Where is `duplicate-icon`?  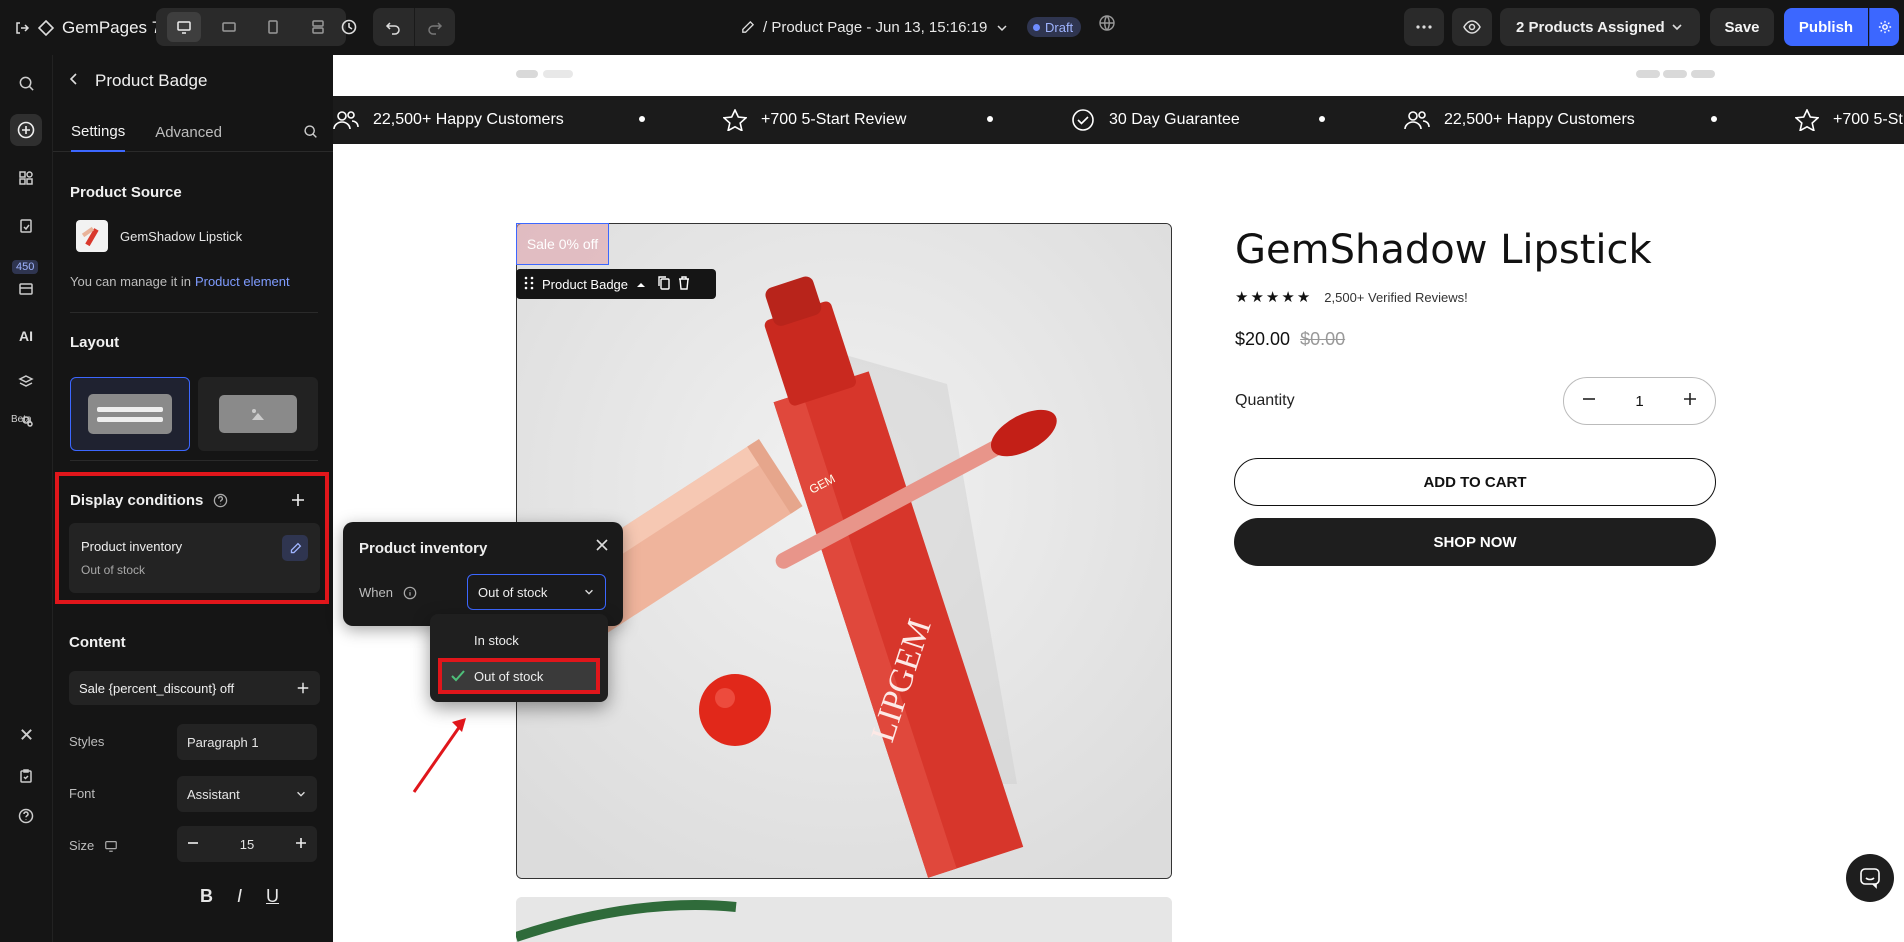 duplicate-icon is located at coordinates (664, 284).